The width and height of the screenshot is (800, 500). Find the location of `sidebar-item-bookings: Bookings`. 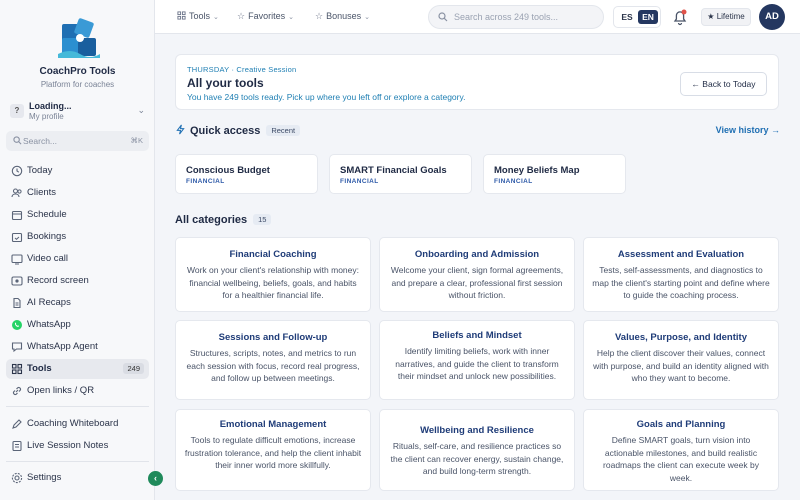

sidebar-item-bookings: Bookings is located at coordinates (77, 237).